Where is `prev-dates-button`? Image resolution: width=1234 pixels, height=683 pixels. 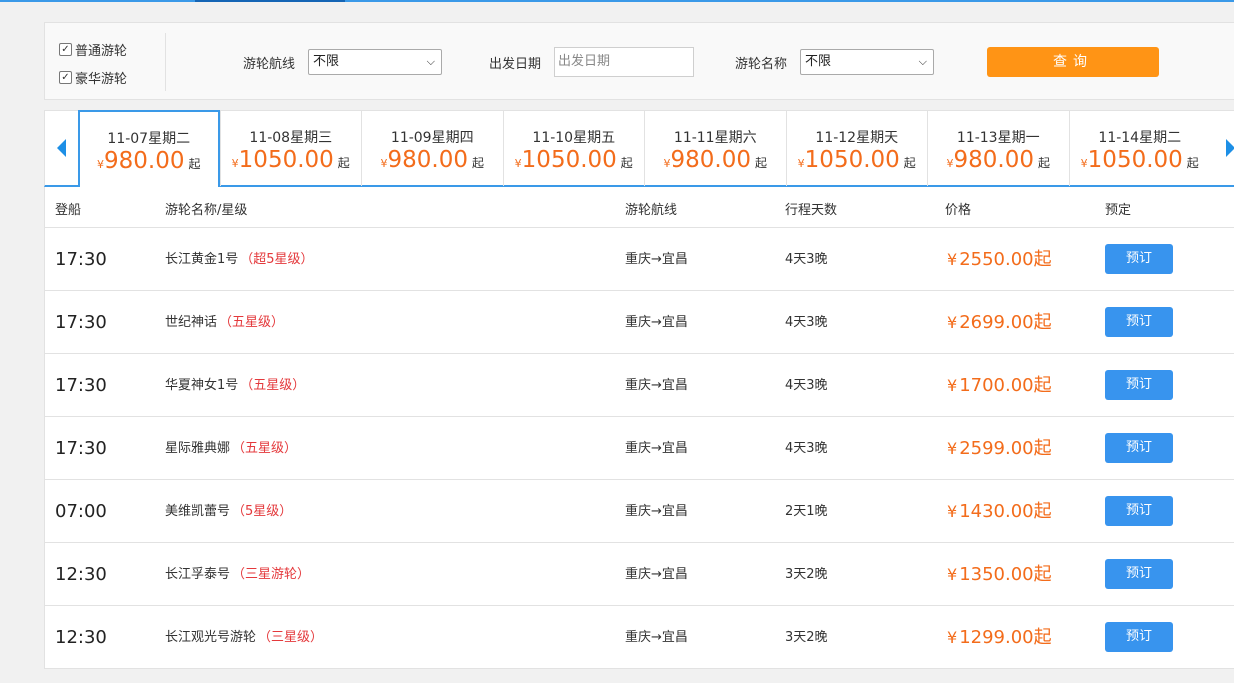
prev-dates-button is located at coordinates (61, 148).